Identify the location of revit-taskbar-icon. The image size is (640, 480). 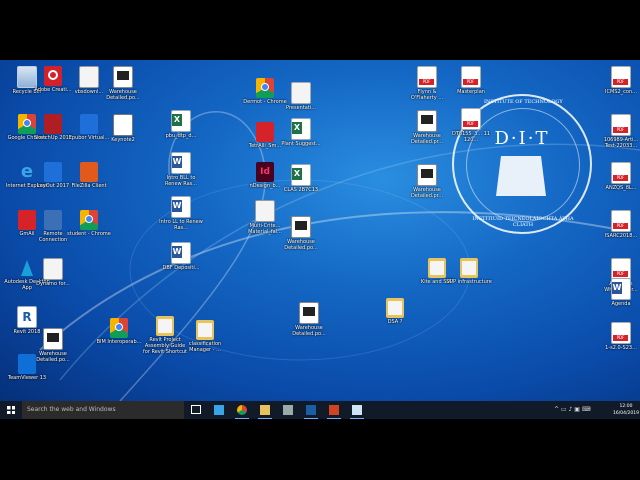
(311, 410).